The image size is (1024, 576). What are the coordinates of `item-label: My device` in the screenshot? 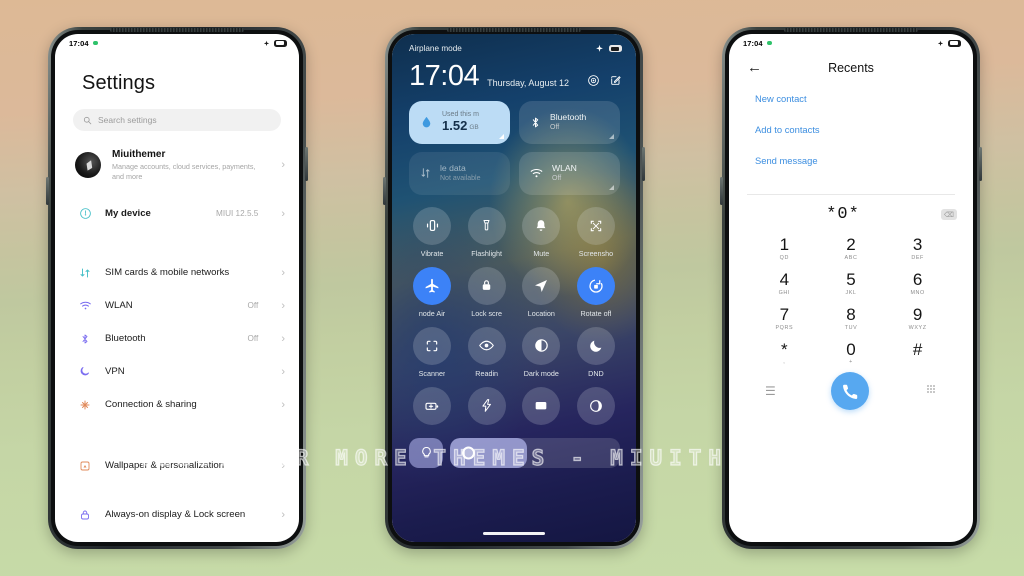 It's located at (128, 213).